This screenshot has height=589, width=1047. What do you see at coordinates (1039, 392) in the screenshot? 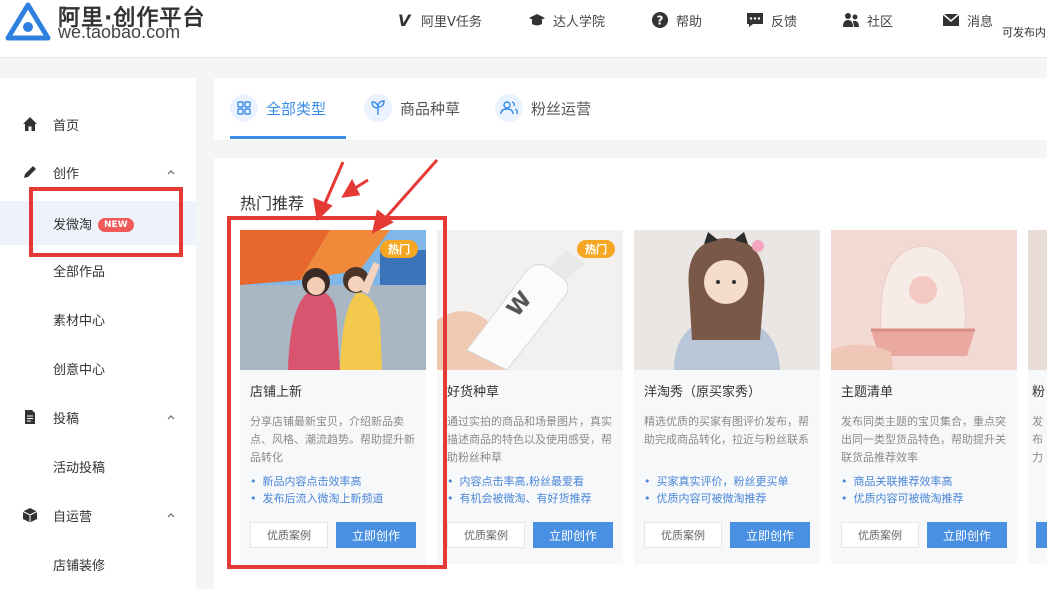
I see `card-title: 粉` at bounding box center [1039, 392].